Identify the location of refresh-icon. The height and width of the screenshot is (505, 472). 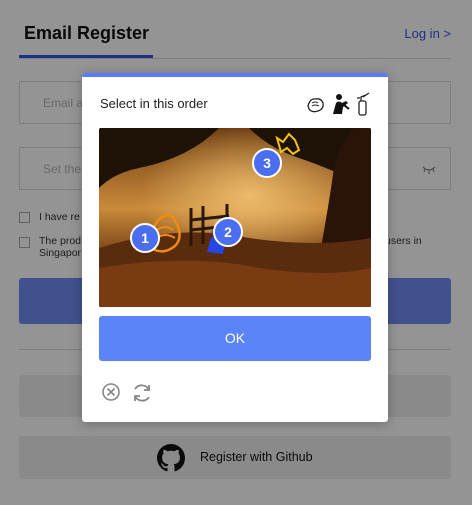
(142, 393).